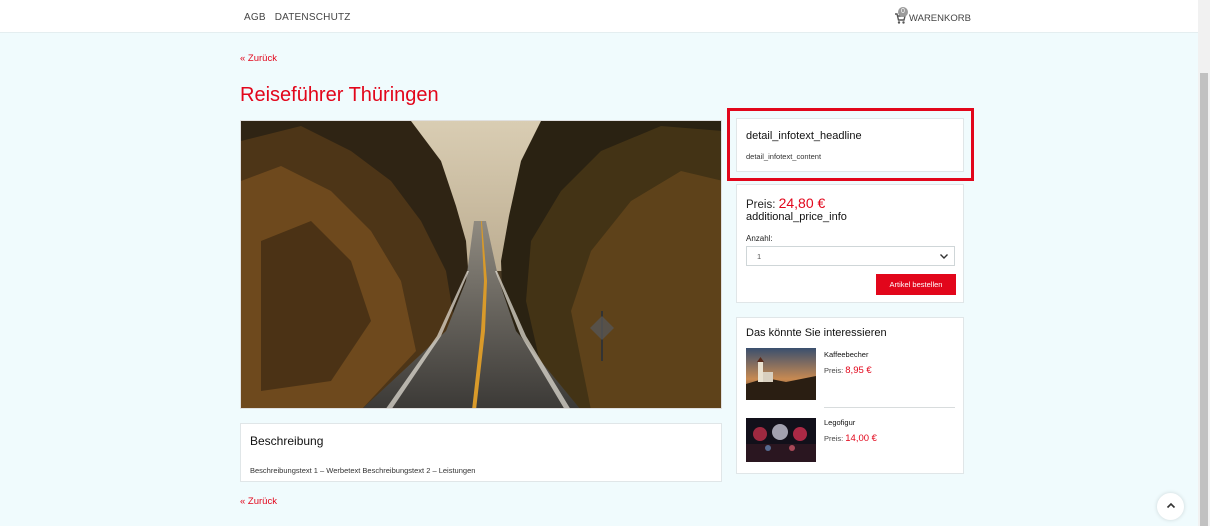 The image size is (1210, 526). What do you see at coordinates (255, 17) in the screenshot?
I see `nav-link-agb: AGB` at bounding box center [255, 17].